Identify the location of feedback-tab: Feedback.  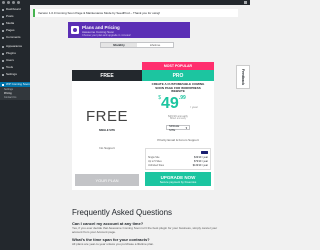
(243, 77).